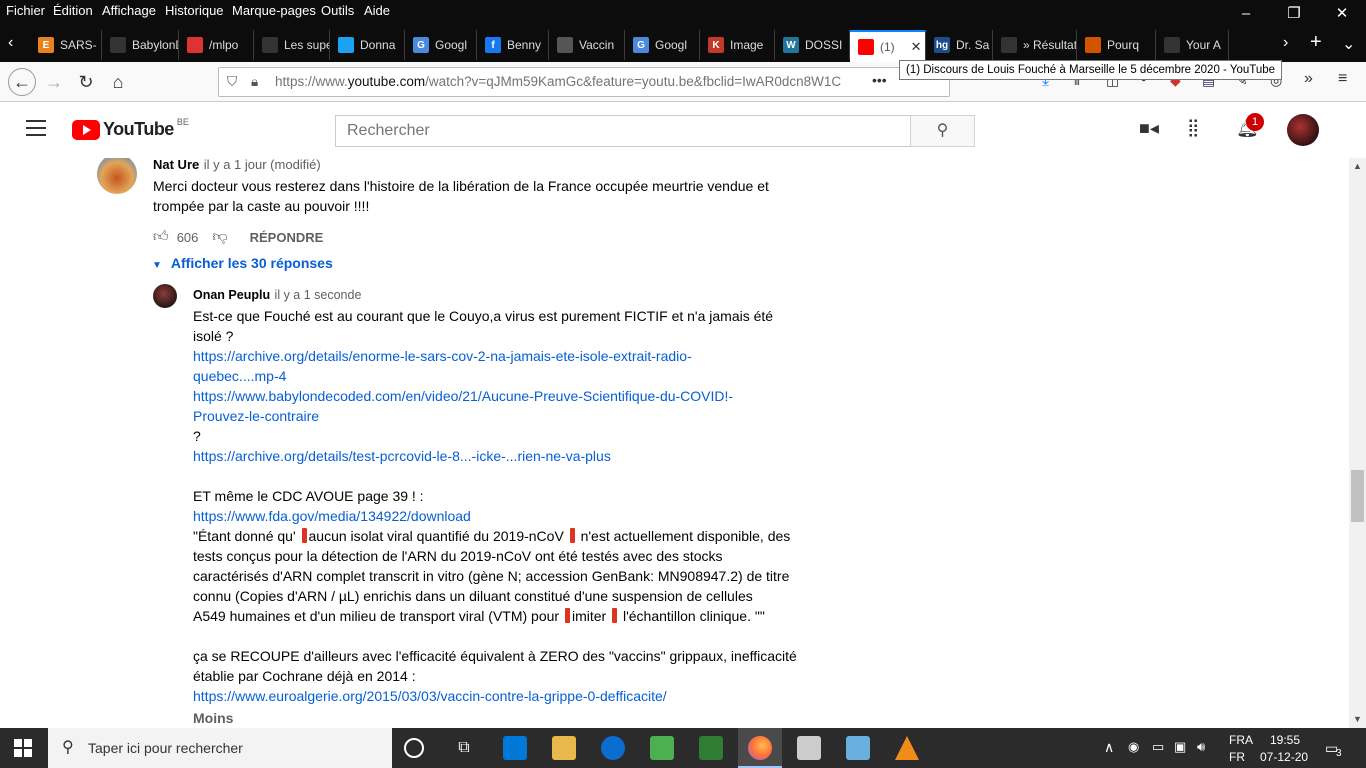  I want to click on exclamation-icon, so click(572, 535).